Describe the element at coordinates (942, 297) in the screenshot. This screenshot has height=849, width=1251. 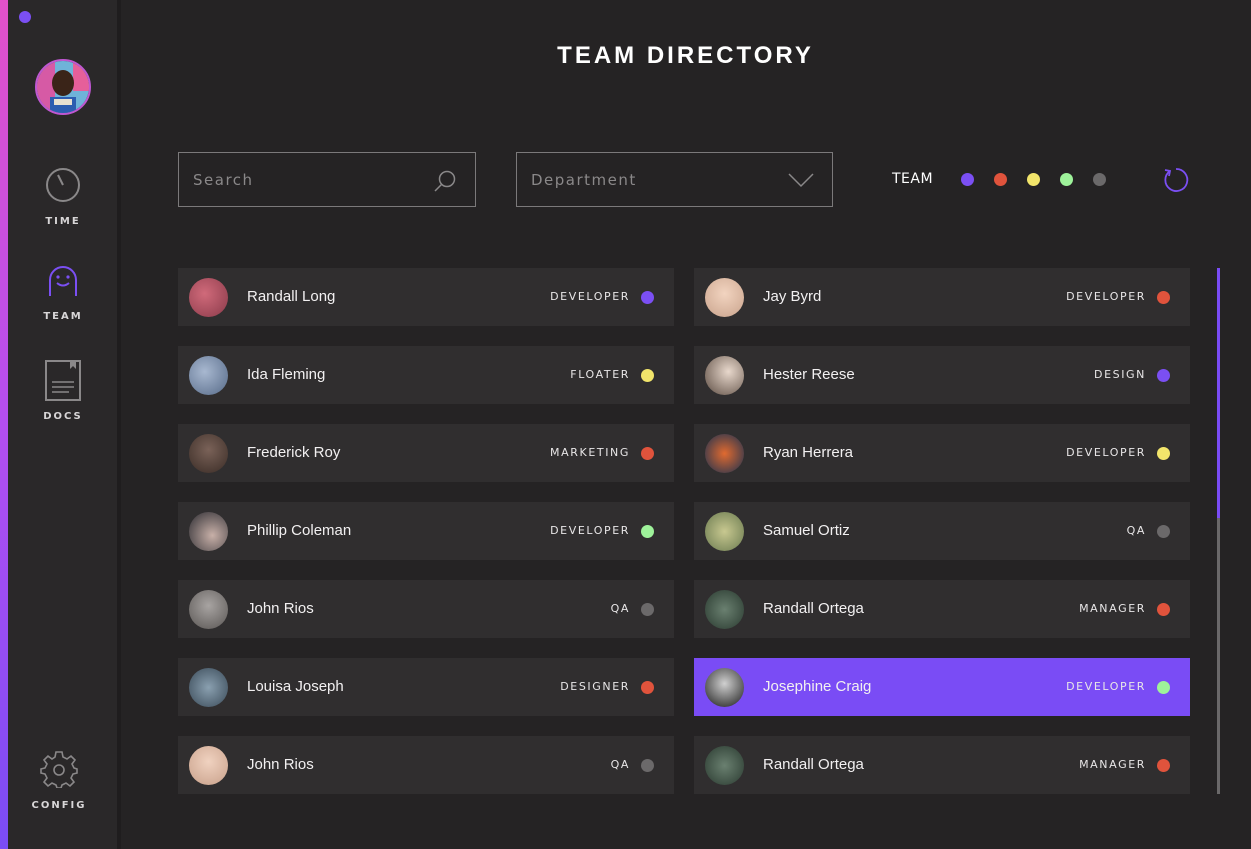
I see `member-card: Jay Byrd DEVELOPER` at that location.